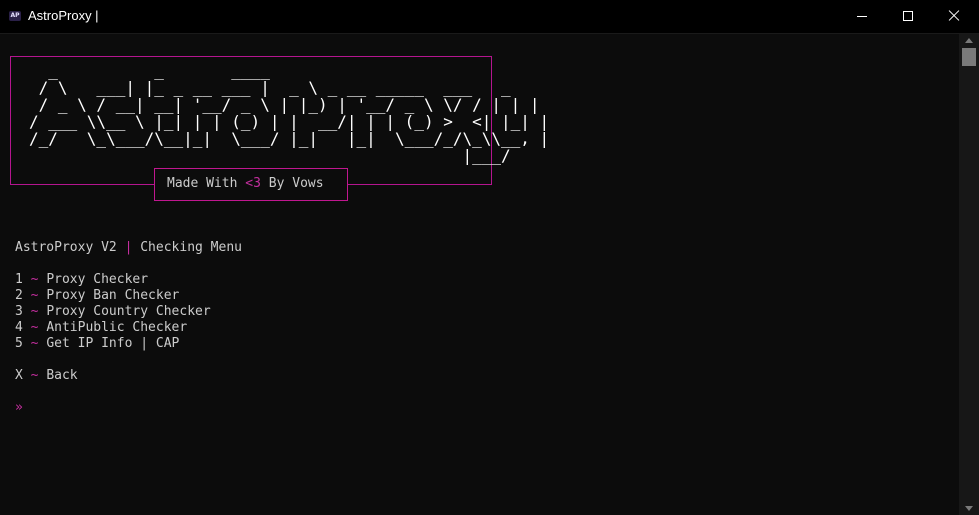 The image size is (979, 515). Describe the element at coordinates (969, 40) in the screenshot. I see `scroll-up-arrow-icon` at that location.